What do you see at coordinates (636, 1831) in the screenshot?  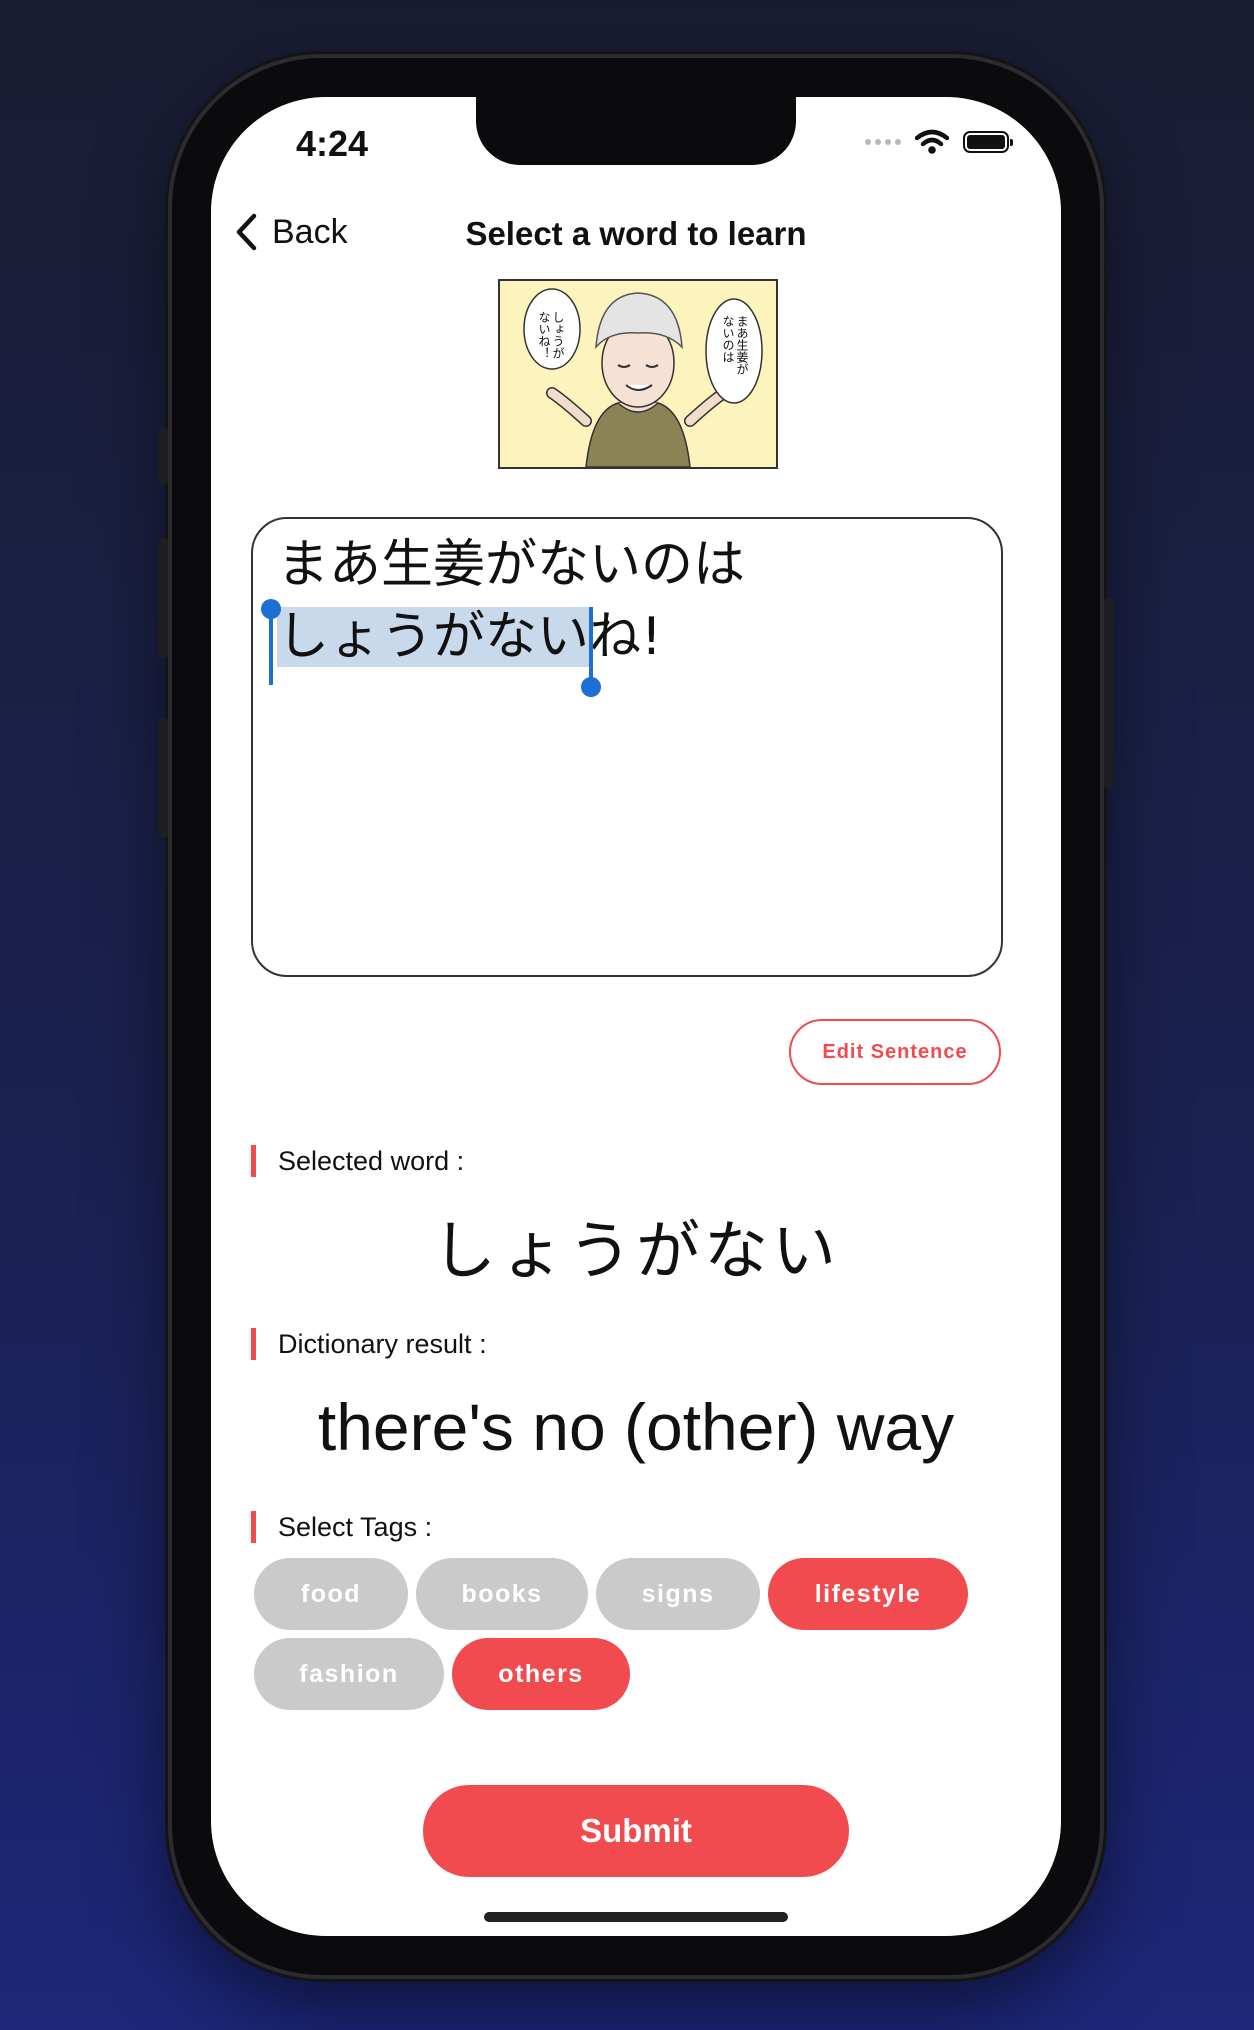 I see `submit-button: Submit` at bounding box center [636, 1831].